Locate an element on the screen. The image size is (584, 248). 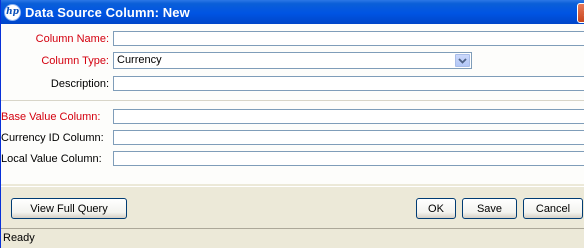
column-name-label: Column Name: is located at coordinates (72, 39).